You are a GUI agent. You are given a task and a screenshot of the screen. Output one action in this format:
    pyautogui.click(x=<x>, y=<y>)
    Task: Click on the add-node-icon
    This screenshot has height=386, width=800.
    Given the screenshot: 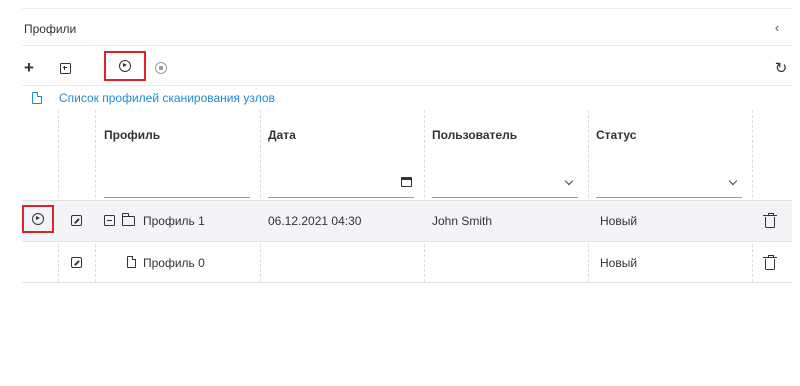 What is the action you would take?
    pyautogui.click(x=65, y=68)
    